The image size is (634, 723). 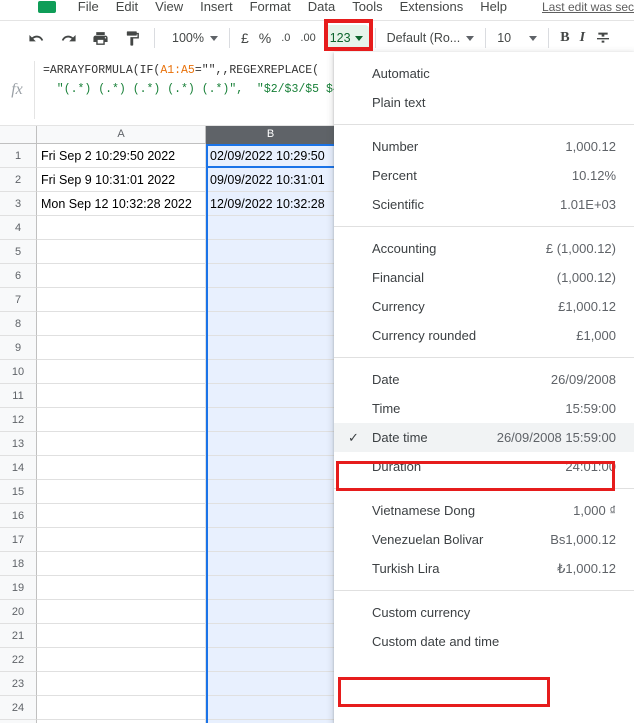 What do you see at coordinates (271, 612) in the screenshot?
I see `cell-B20` at bounding box center [271, 612].